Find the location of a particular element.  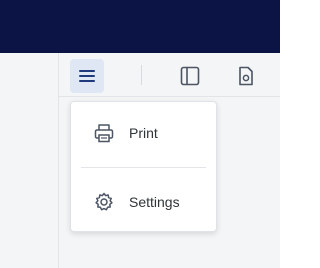

toolbar-divider is located at coordinates (141, 75).